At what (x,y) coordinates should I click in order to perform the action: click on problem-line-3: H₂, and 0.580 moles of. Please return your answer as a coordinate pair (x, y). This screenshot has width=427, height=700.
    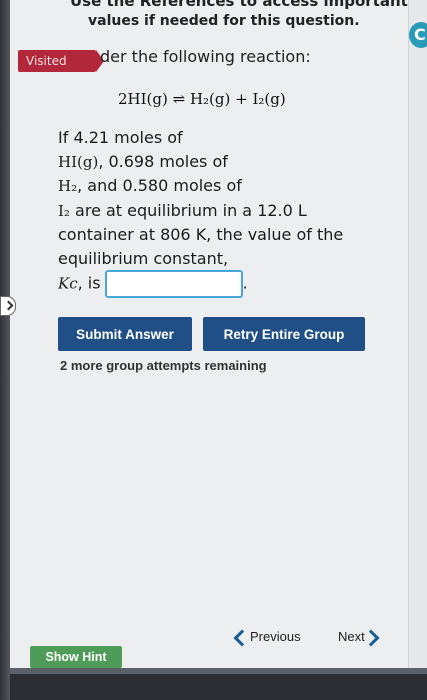
    Looking at the image, I should click on (213, 186).